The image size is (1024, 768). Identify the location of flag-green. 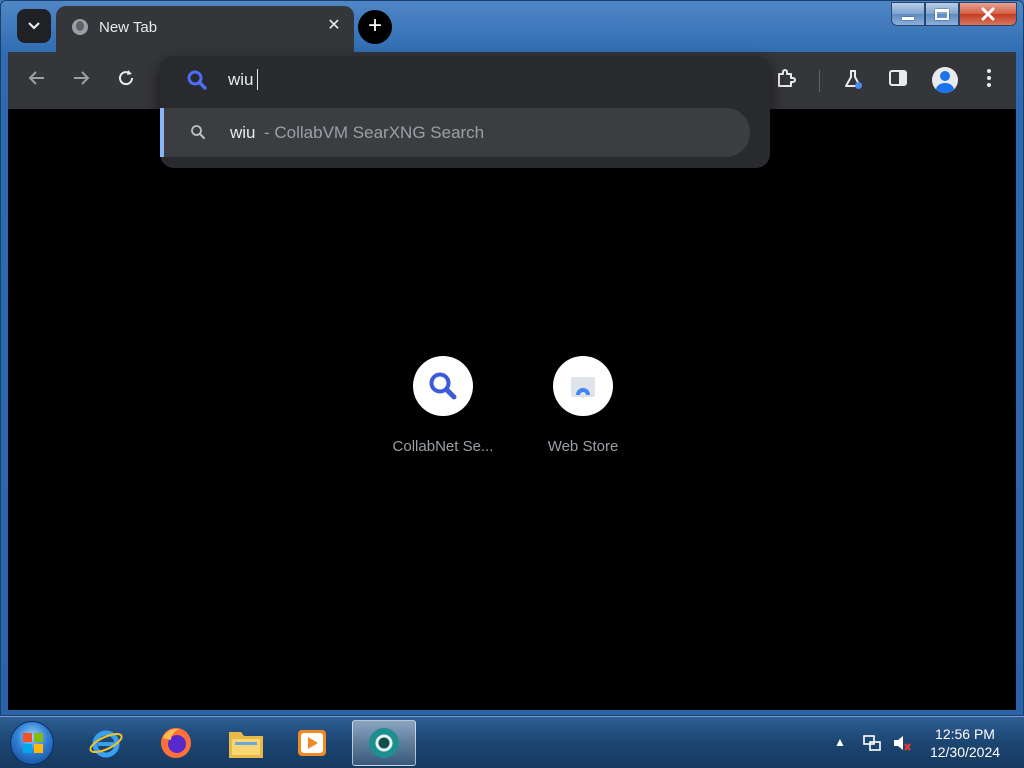
(38, 737).